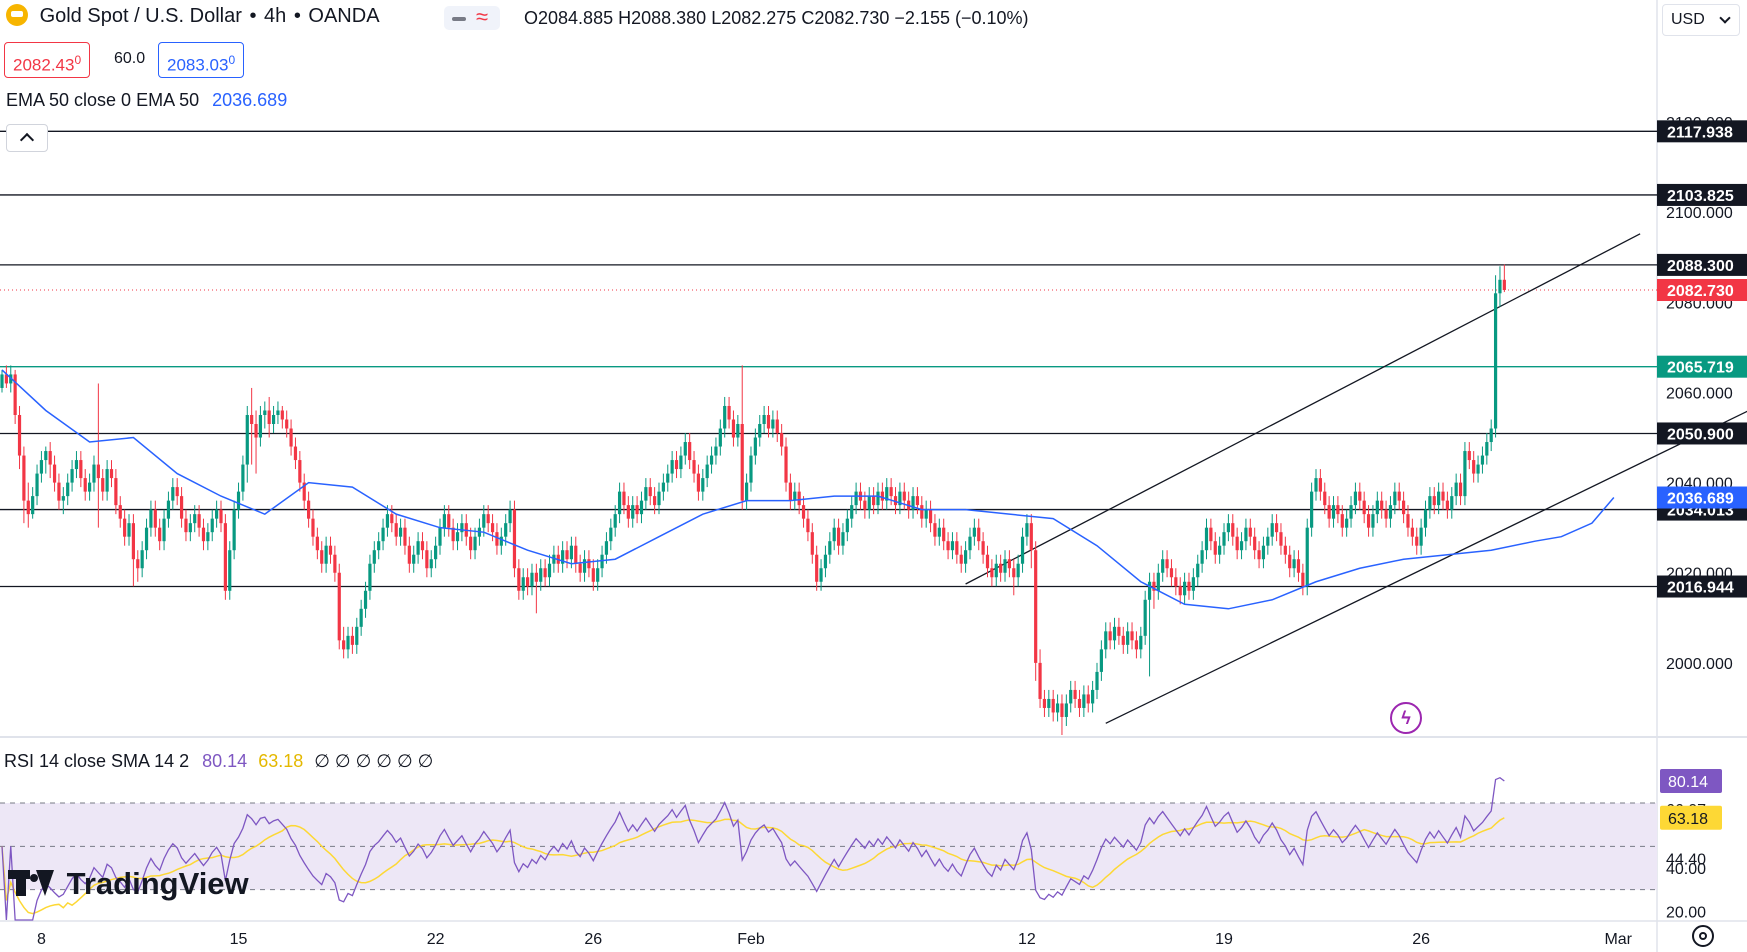 The image size is (1747, 952). What do you see at coordinates (436, 939) in the screenshot?
I see `time-tick-label: 22` at bounding box center [436, 939].